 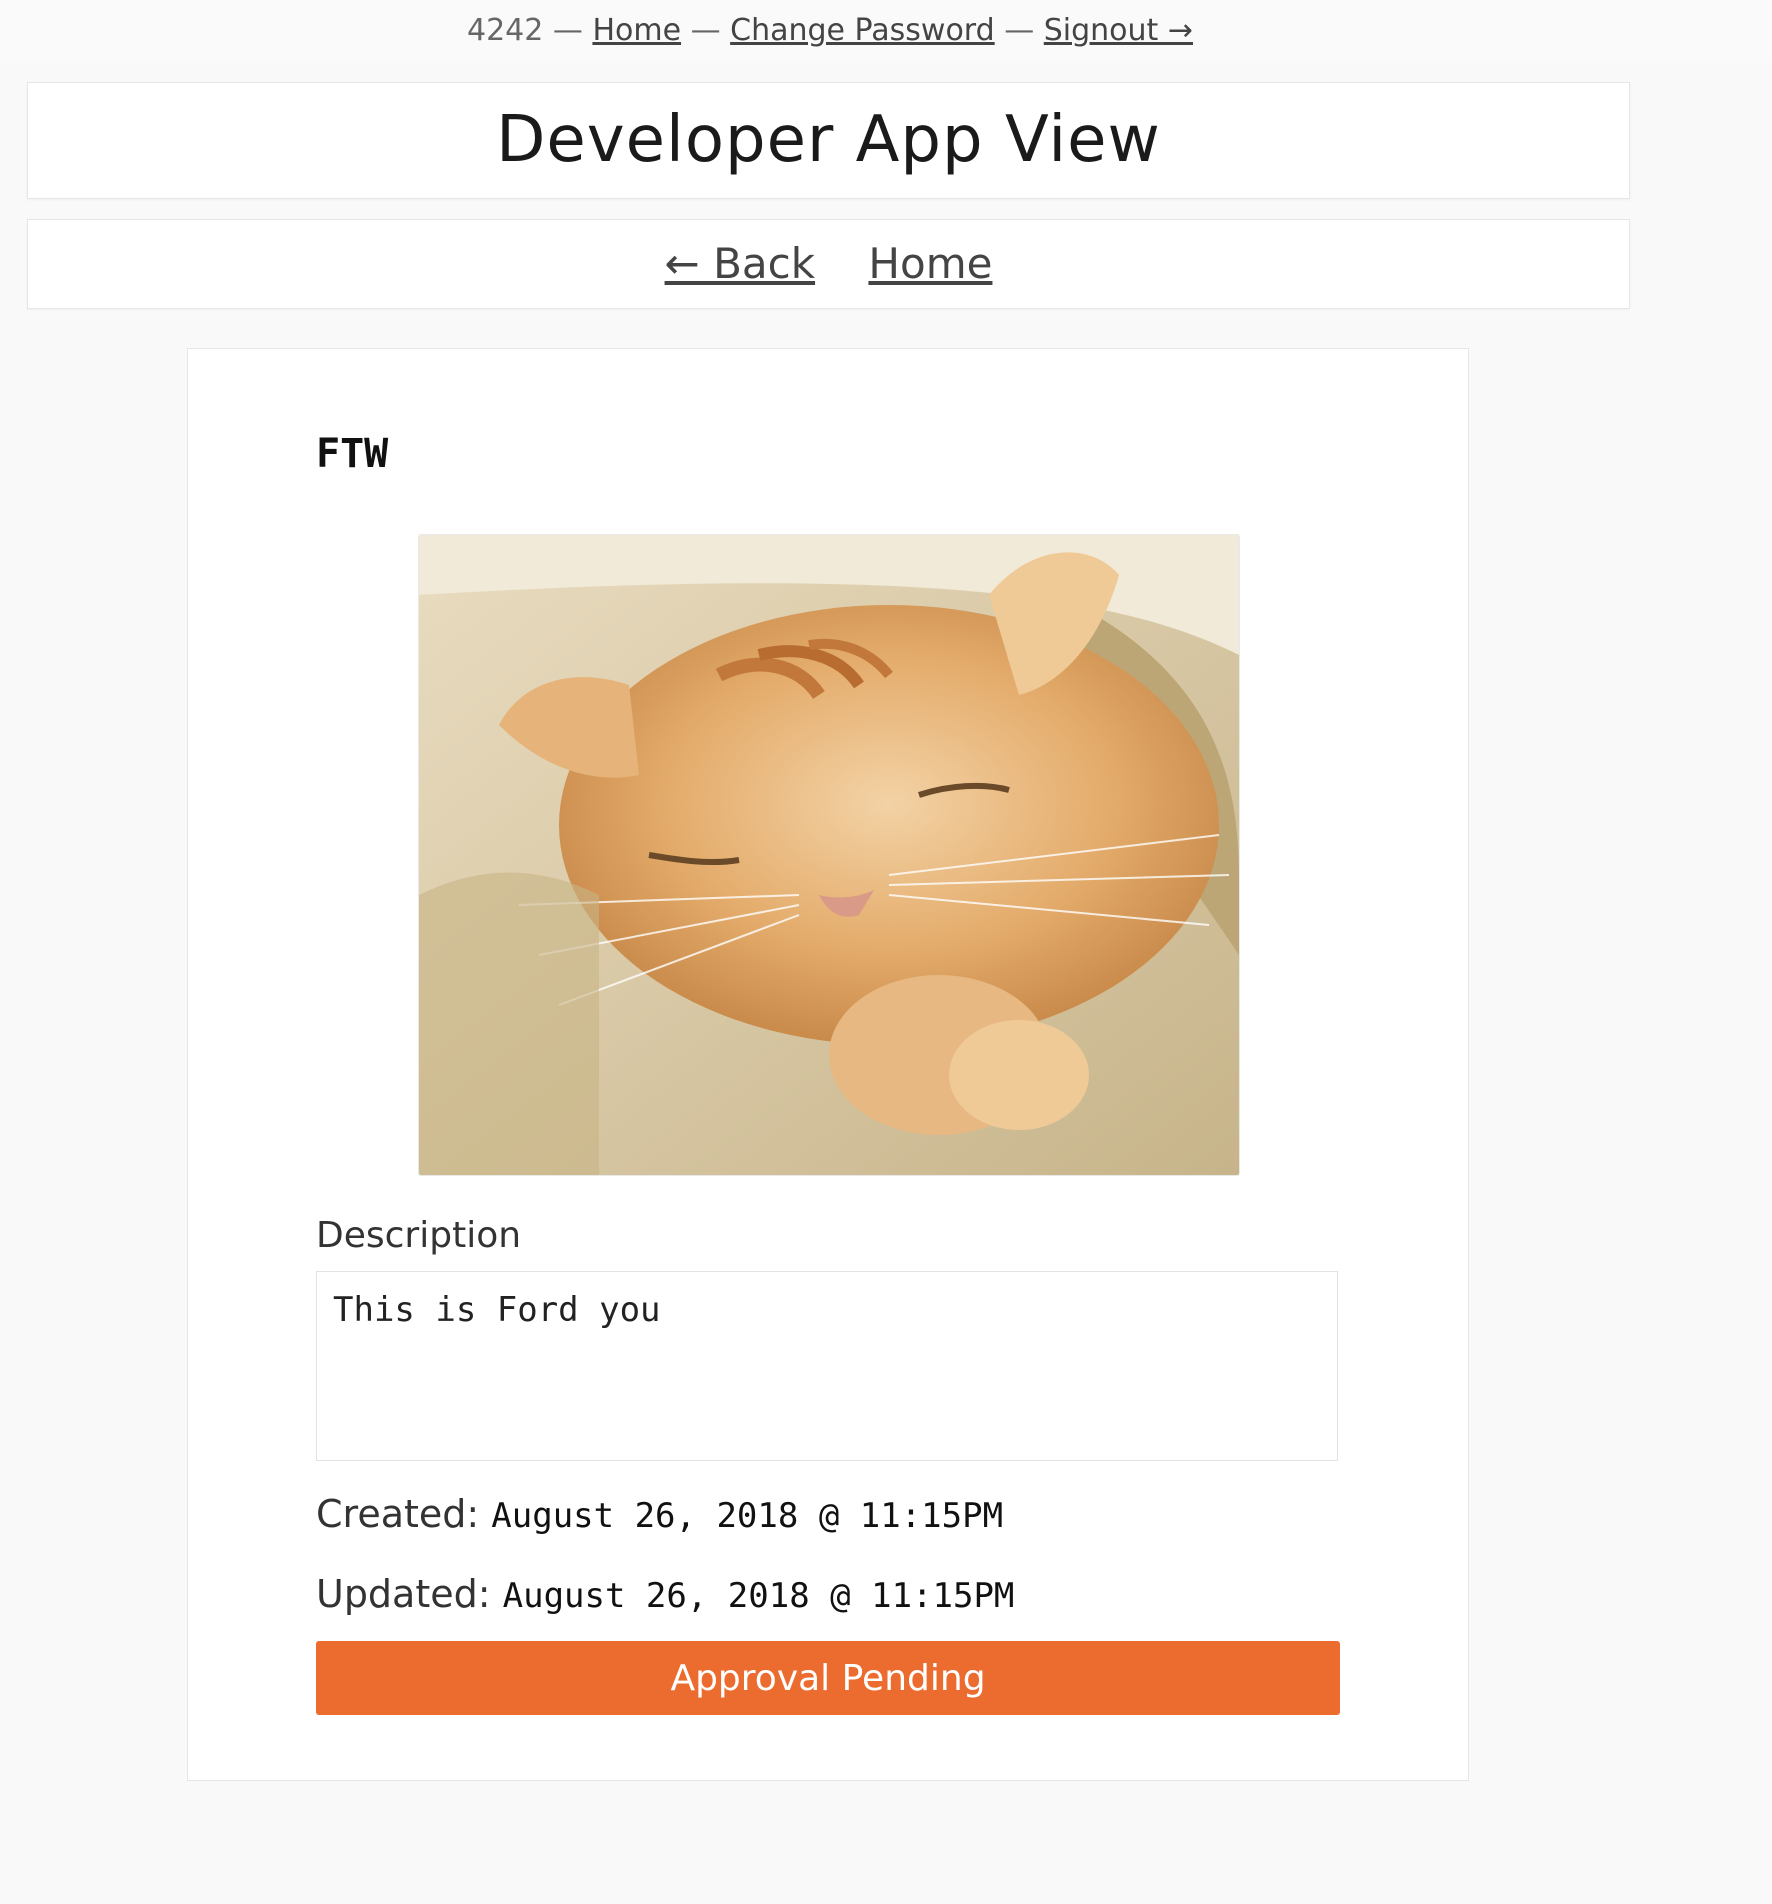 What do you see at coordinates (505, 30) in the screenshot?
I see `user-id: 4242` at bounding box center [505, 30].